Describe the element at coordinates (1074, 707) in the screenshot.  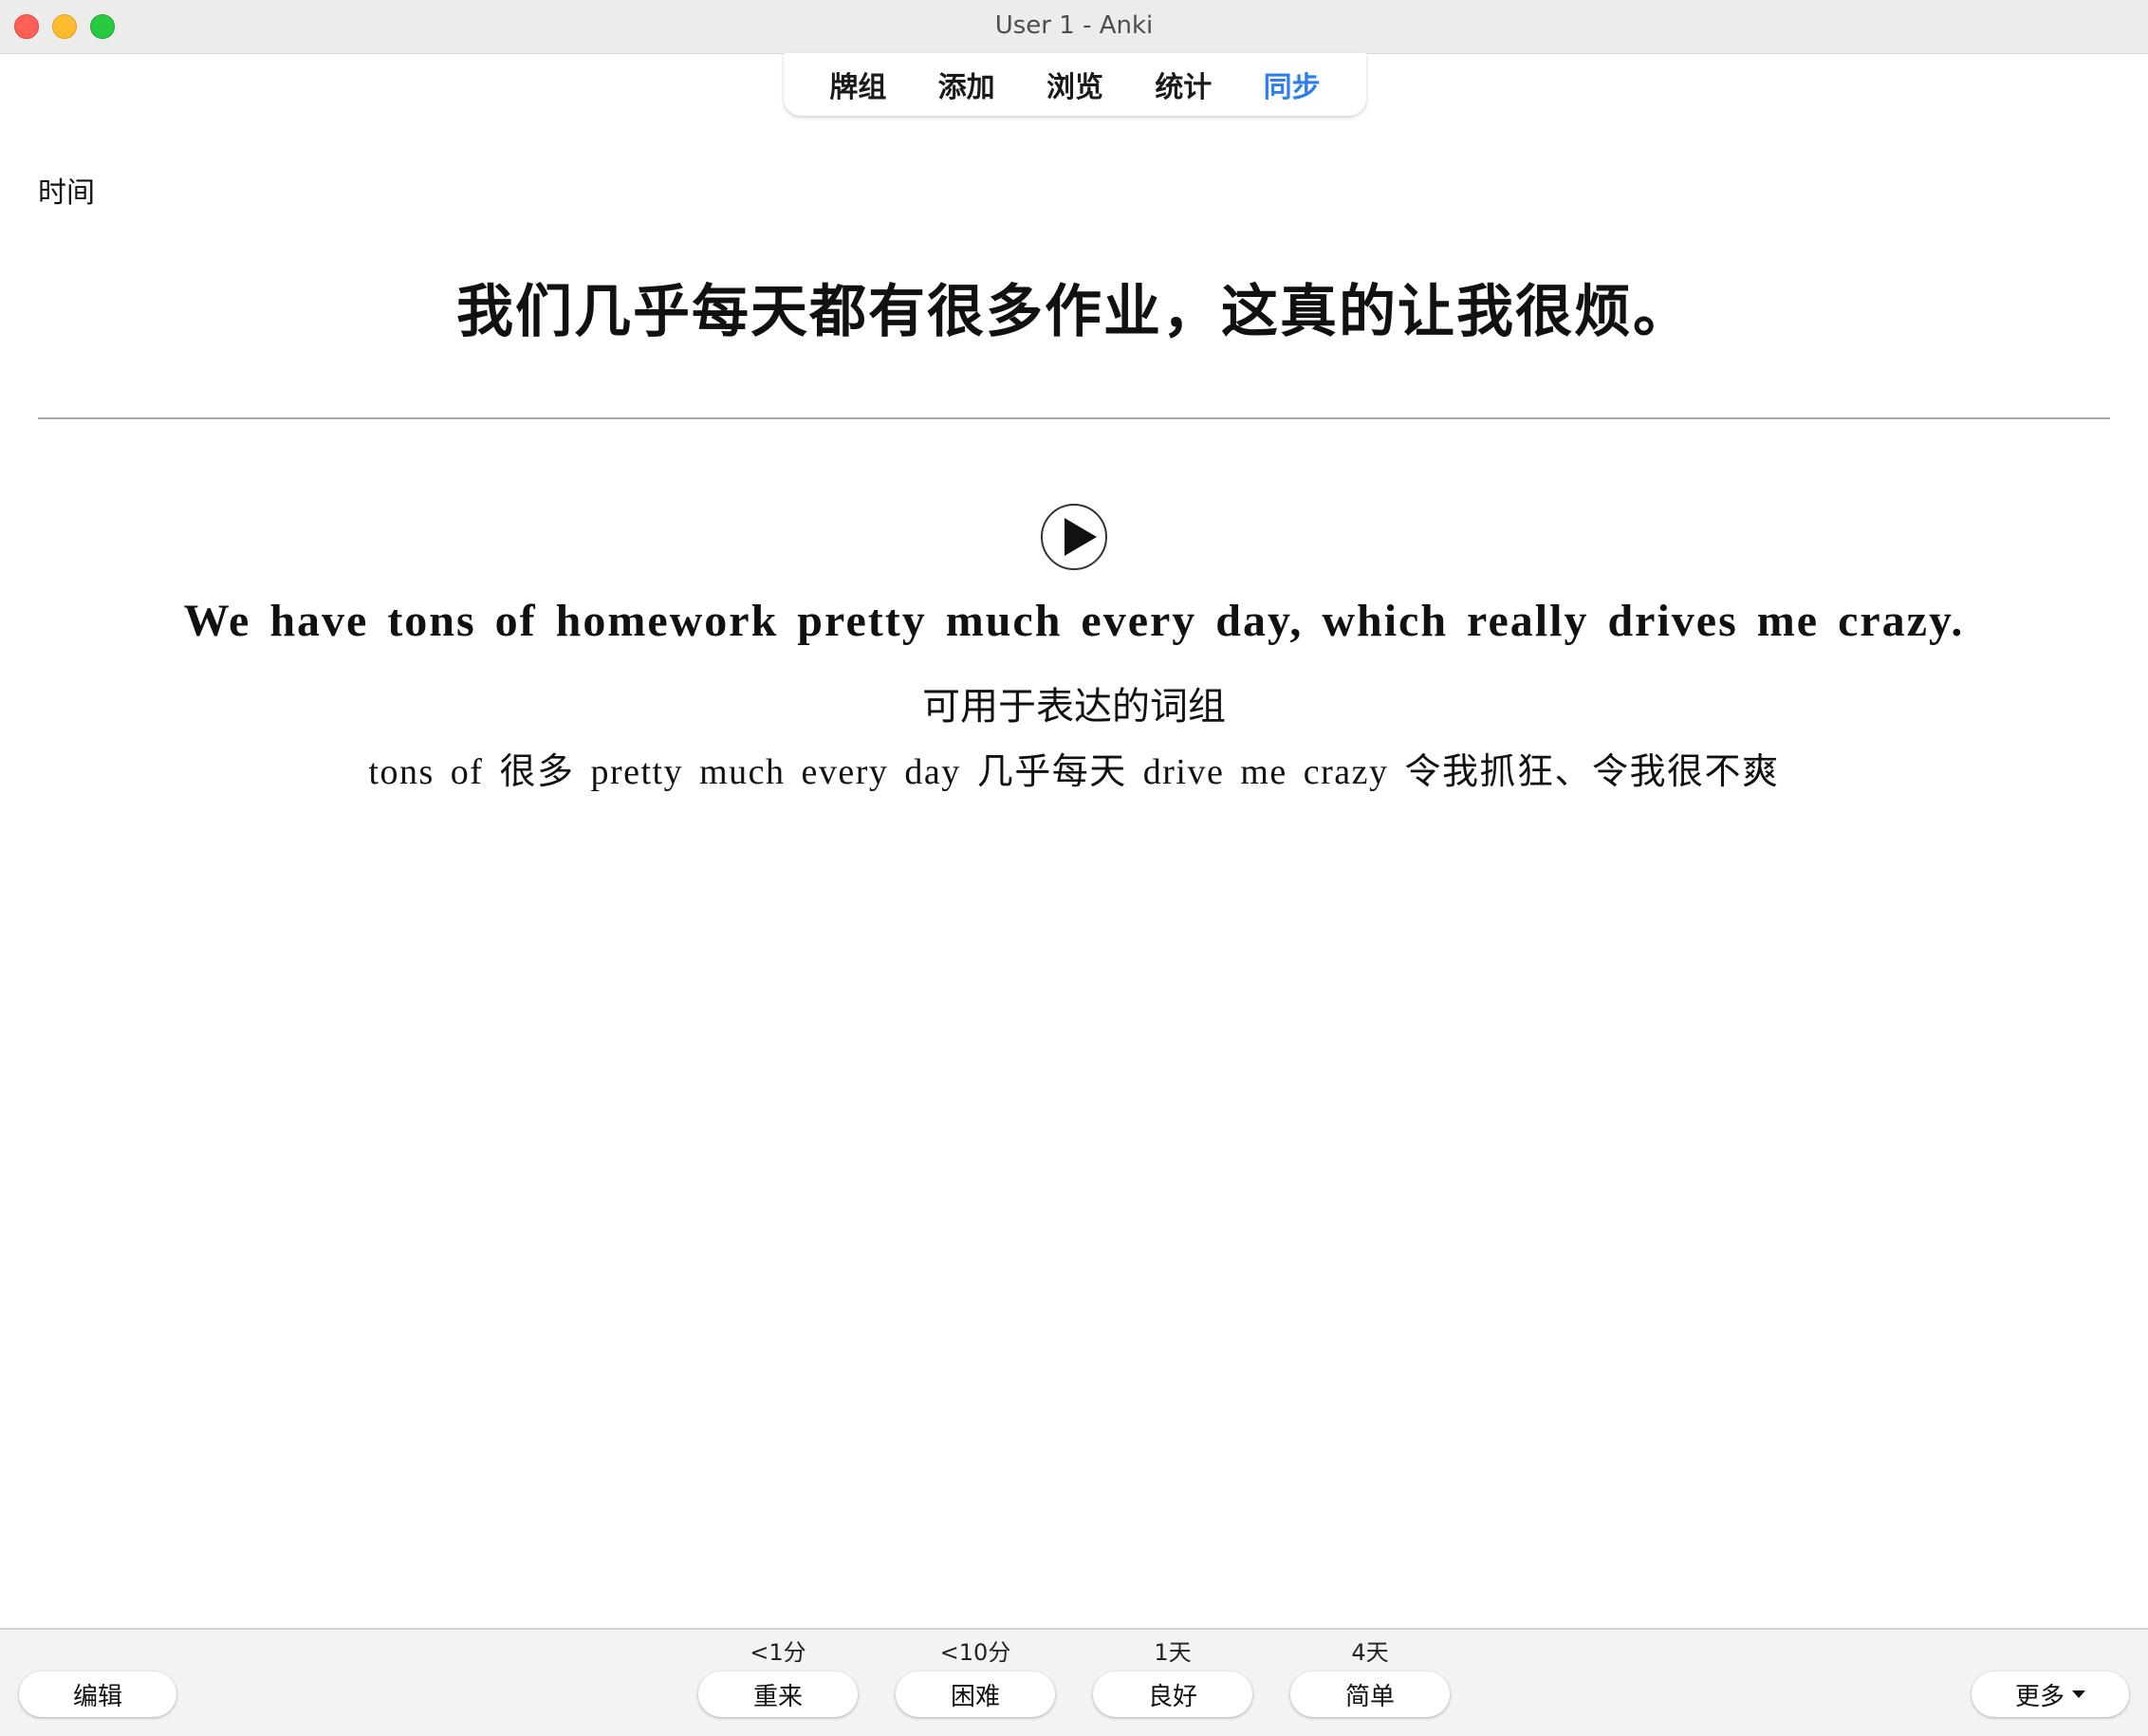
I see `phrase-heading: 可用于表达的词组` at that location.